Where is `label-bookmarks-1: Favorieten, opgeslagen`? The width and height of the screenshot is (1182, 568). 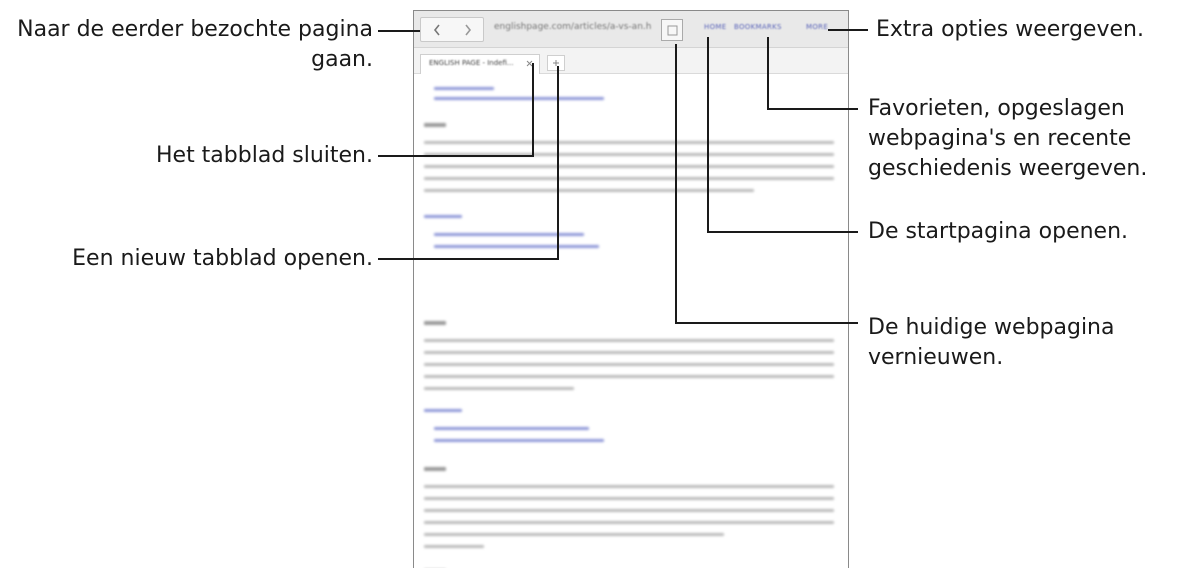 label-bookmarks-1: Favorieten, opgeslagen is located at coordinates (996, 108).